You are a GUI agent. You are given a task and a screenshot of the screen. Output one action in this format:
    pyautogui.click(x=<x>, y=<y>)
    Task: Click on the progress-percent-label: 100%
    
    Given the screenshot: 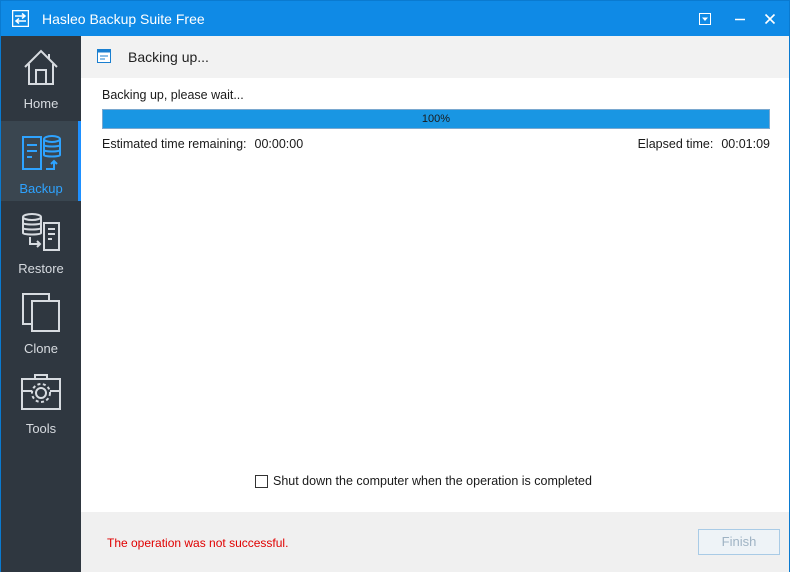 What is the action you would take?
    pyautogui.click(x=436, y=119)
    